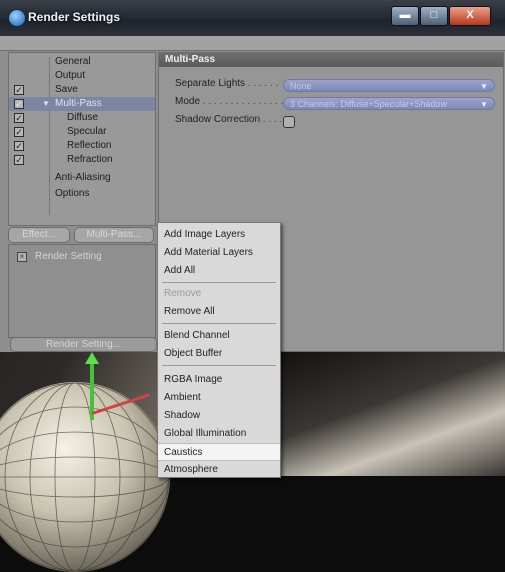 Image resolution: width=505 pixels, height=572 pixels. Describe the element at coordinates (87, 131) in the screenshot. I see `tree-item-label: Specular` at that location.